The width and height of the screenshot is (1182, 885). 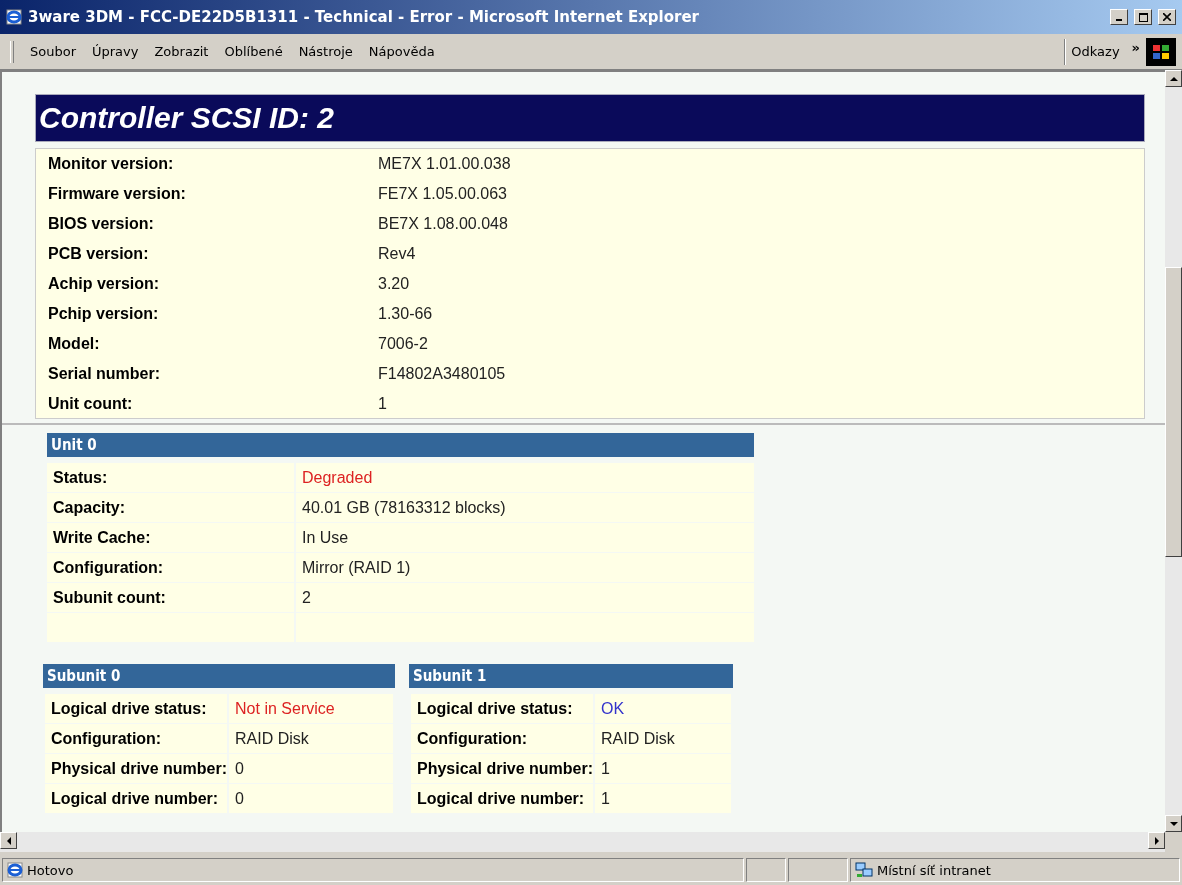 I want to click on close-button, so click(x=1167, y=17).